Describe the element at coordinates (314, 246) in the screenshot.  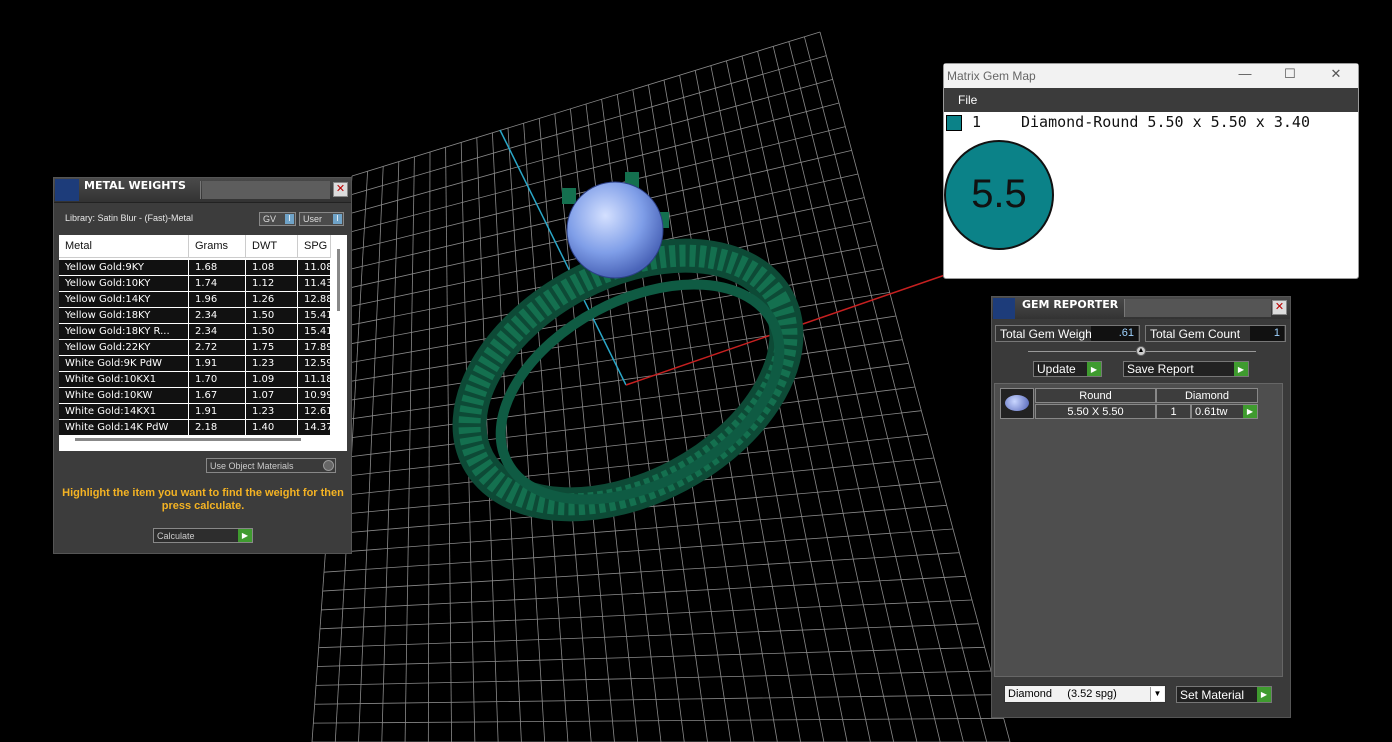
I see `column-header-spg: SPG` at that location.